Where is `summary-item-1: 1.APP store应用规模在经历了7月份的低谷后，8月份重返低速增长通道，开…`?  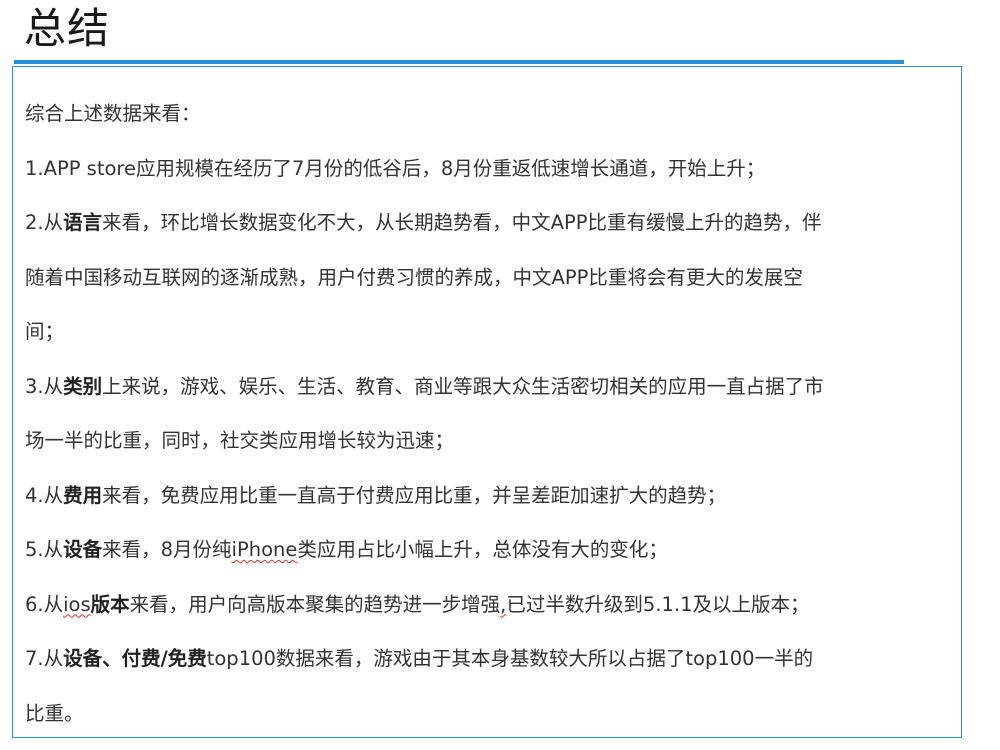 summary-item-1: 1.APP store应用规模在经历了7月份的低谷后，8月份重返低速增长通道，开… is located at coordinates (395, 168).